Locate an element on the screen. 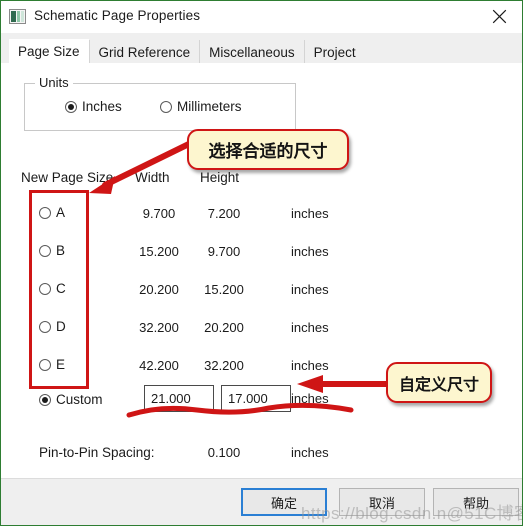 This screenshot has height=526, width=523. cell-height-c: 15.200 is located at coordinates (224, 289).